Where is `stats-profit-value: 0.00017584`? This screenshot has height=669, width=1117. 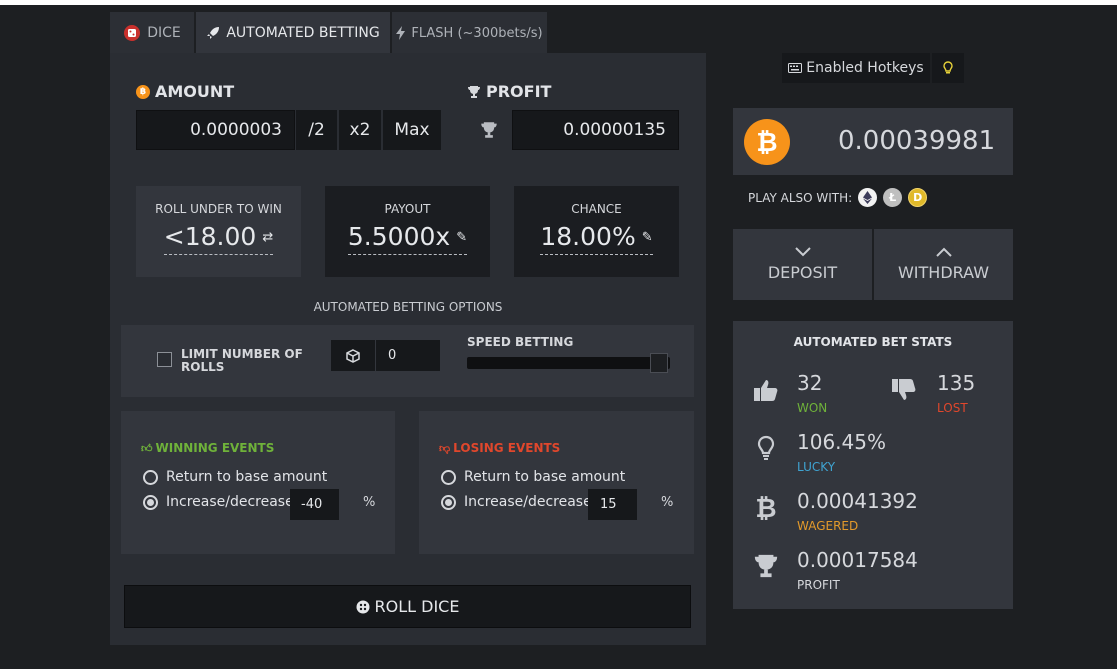
stats-profit-value: 0.00017584 is located at coordinates (857, 560).